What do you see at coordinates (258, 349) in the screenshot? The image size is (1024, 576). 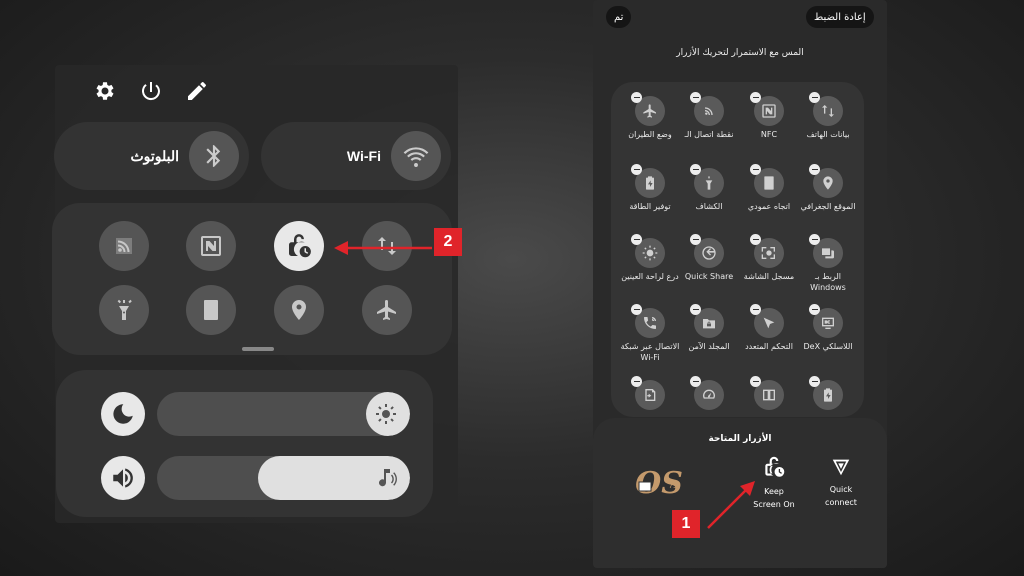 I see `panel-handle` at bounding box center [258, 349].